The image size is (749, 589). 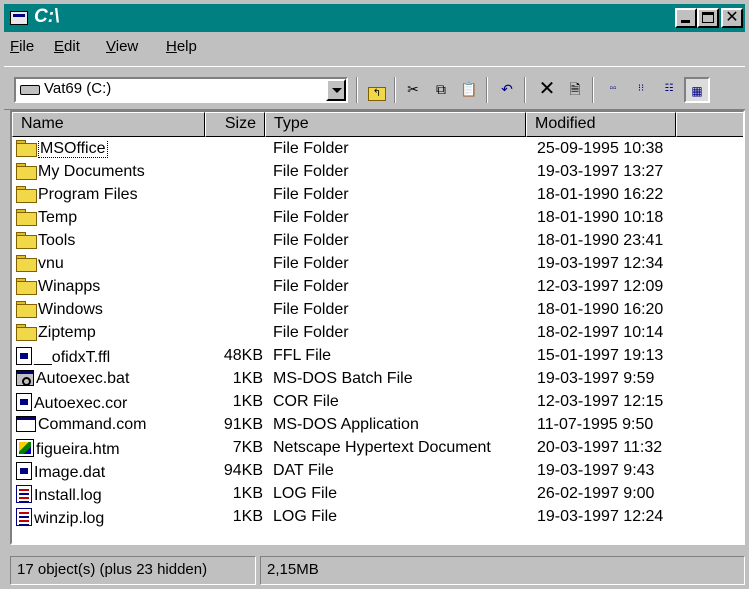 What do you see at coordinates (181, 90) in the screenshot?
I see `drive-select: Vat69 (C:)` at bounding box center [181, 90].